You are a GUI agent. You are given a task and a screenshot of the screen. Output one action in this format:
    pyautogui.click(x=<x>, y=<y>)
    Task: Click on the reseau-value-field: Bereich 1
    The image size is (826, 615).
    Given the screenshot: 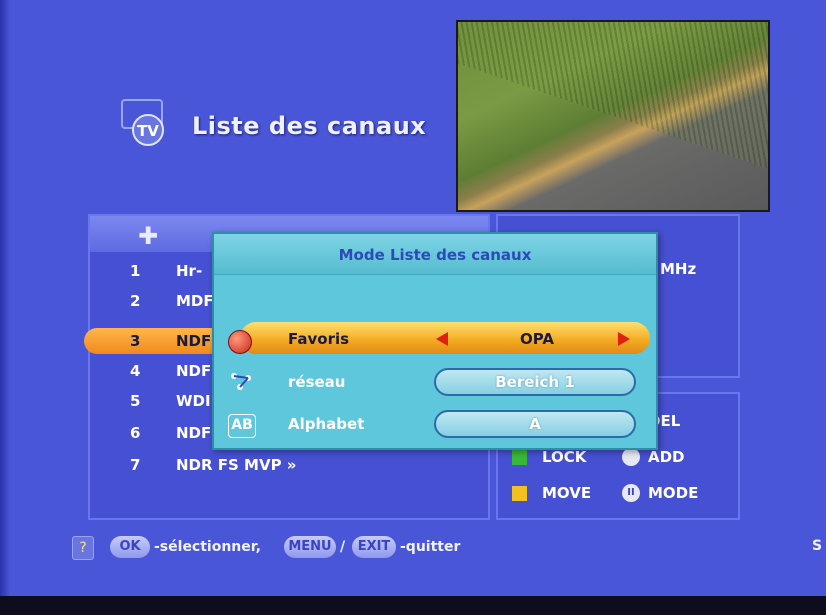 What is the action you would take?
    pyautogui.click(x=535, y=382)
    